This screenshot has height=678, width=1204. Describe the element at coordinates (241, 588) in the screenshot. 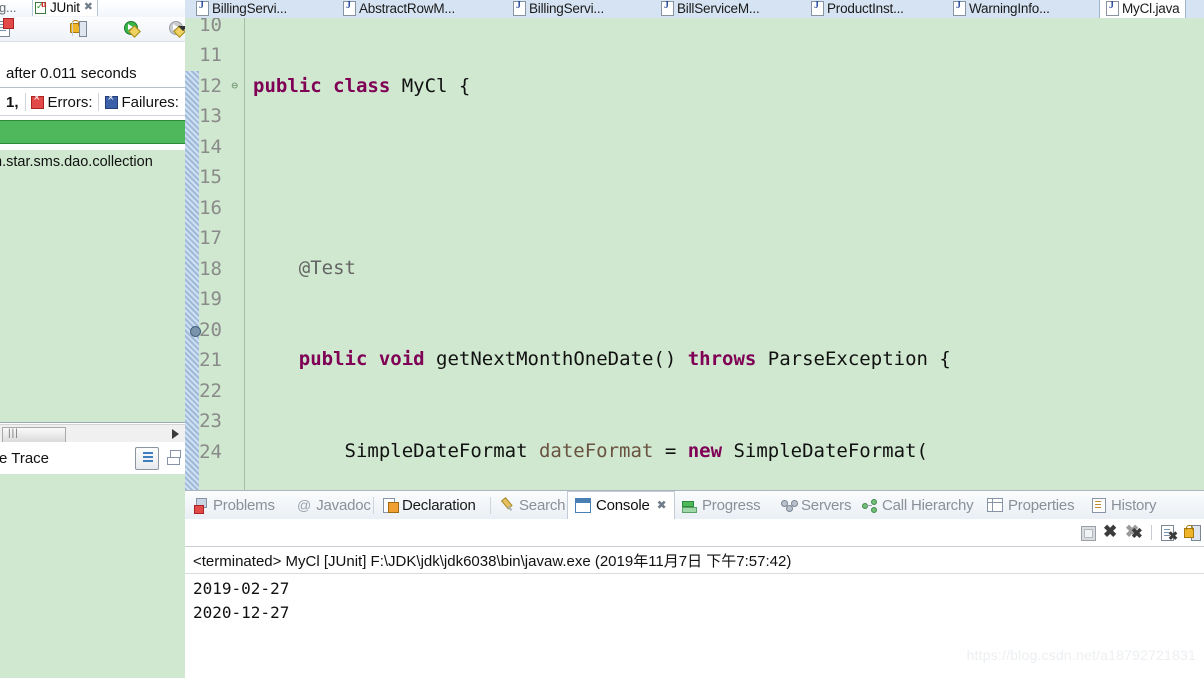

I see `console-output-line: 2019-02-27` at that location.